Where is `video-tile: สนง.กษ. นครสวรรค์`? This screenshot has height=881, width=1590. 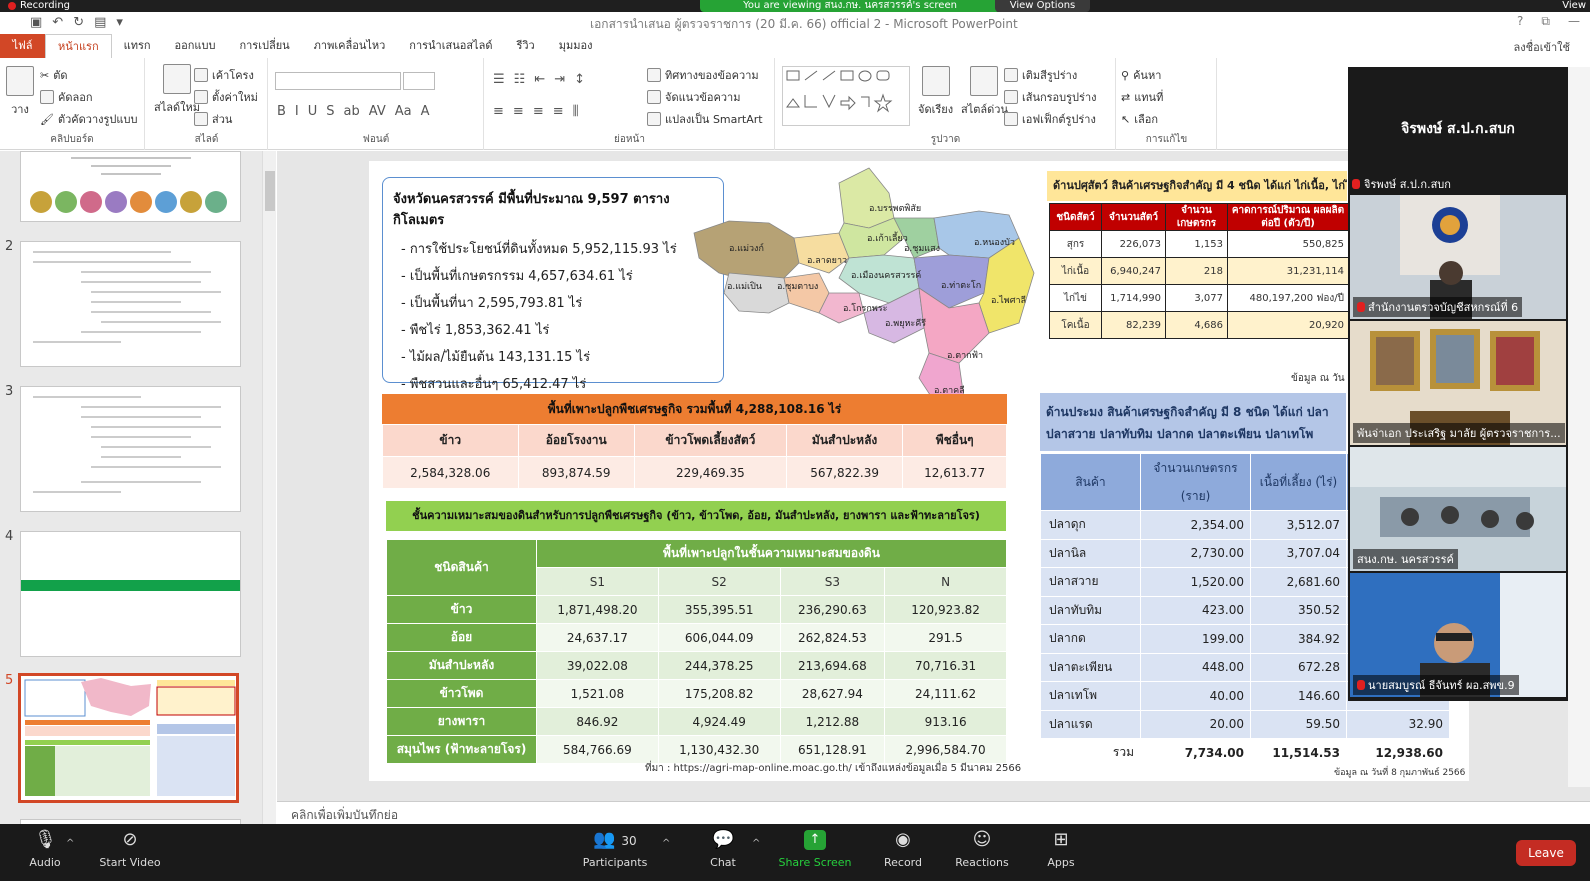
video-tile: สนง.กษ. นครสวรรค์ is located at coordinates (1458, 509).